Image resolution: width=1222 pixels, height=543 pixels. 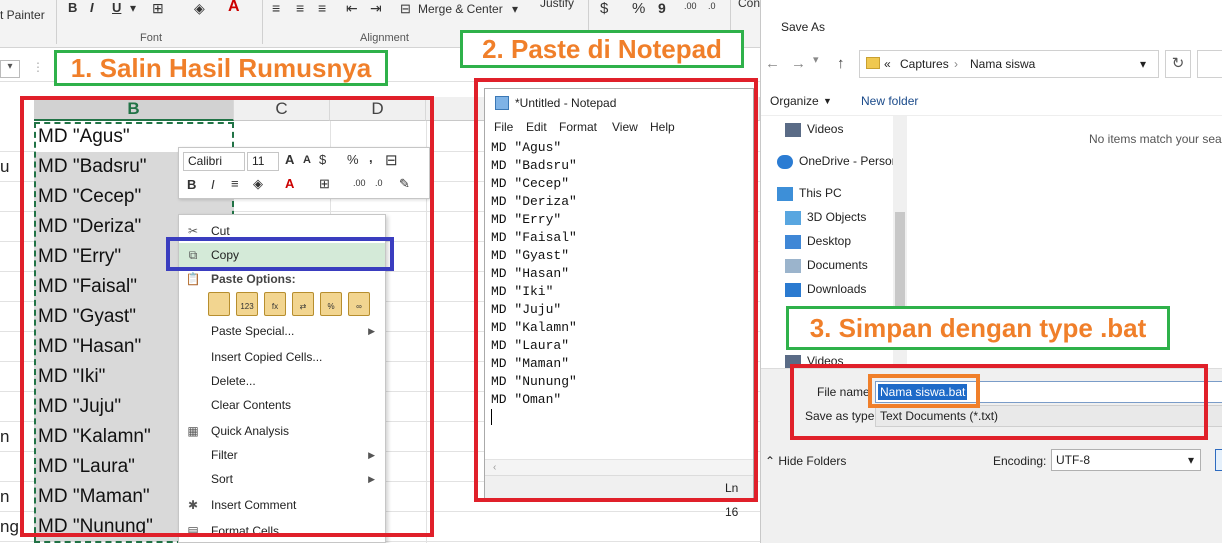 What do you see at coordinates (837, 289) in the screenshot?
I see `tree-item-label: Downloads` at bounding box center [837, 289].